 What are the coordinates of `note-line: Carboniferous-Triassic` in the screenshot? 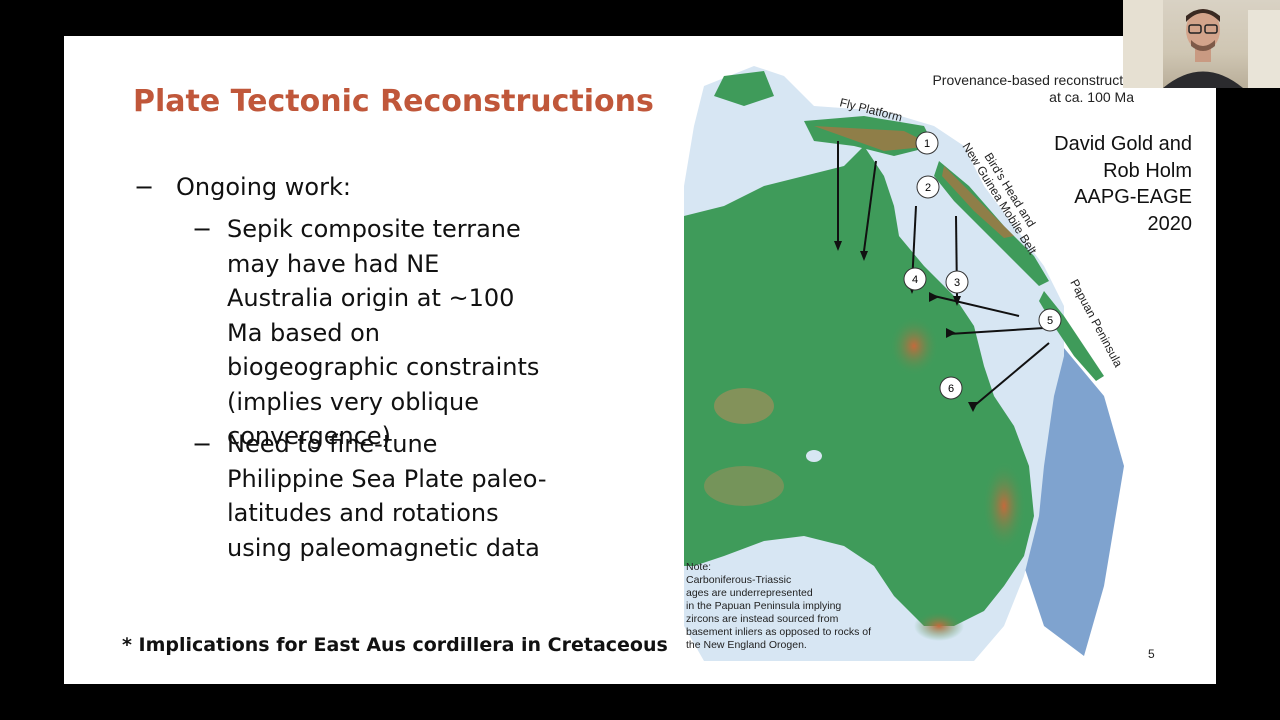 It's located at (739, 580).